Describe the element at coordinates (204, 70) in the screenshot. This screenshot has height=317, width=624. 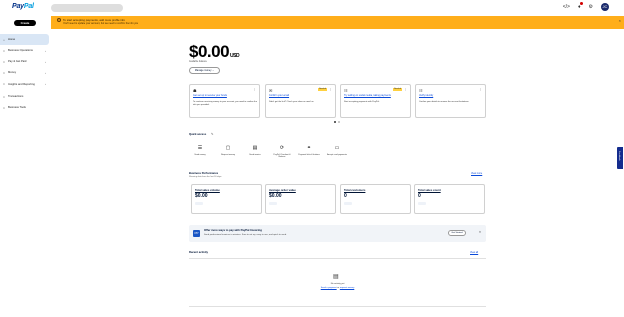
I see `manage-money-button: Manage money ⌄` at that location.